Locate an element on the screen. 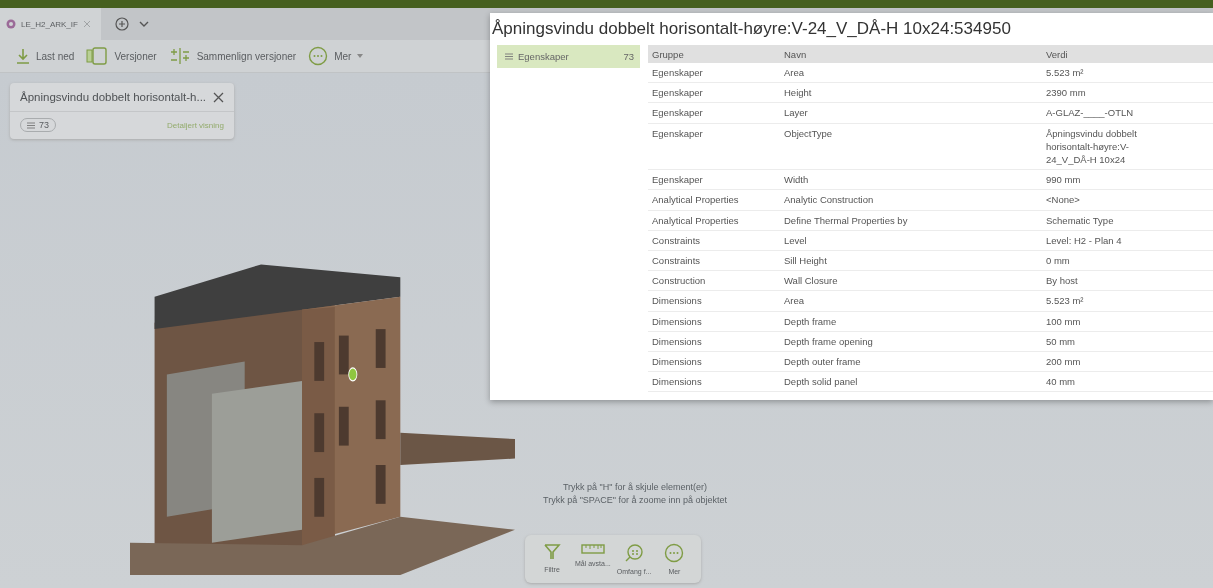 The width and height of the screenshot is (1213, 588). table-cell: ObjectType is located at coordinates (808, 133).